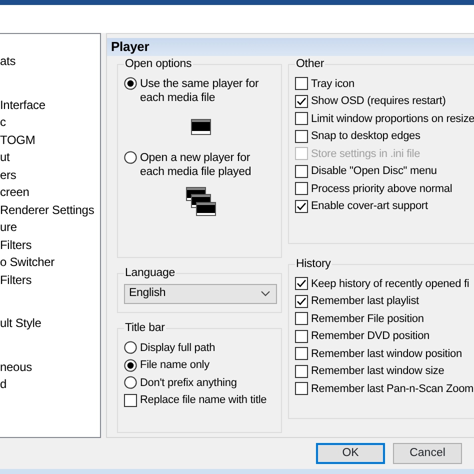 This screenshot has height=474, width=474. I want to click on radio-label: Open a new player for each media file played, so click(196, 165).